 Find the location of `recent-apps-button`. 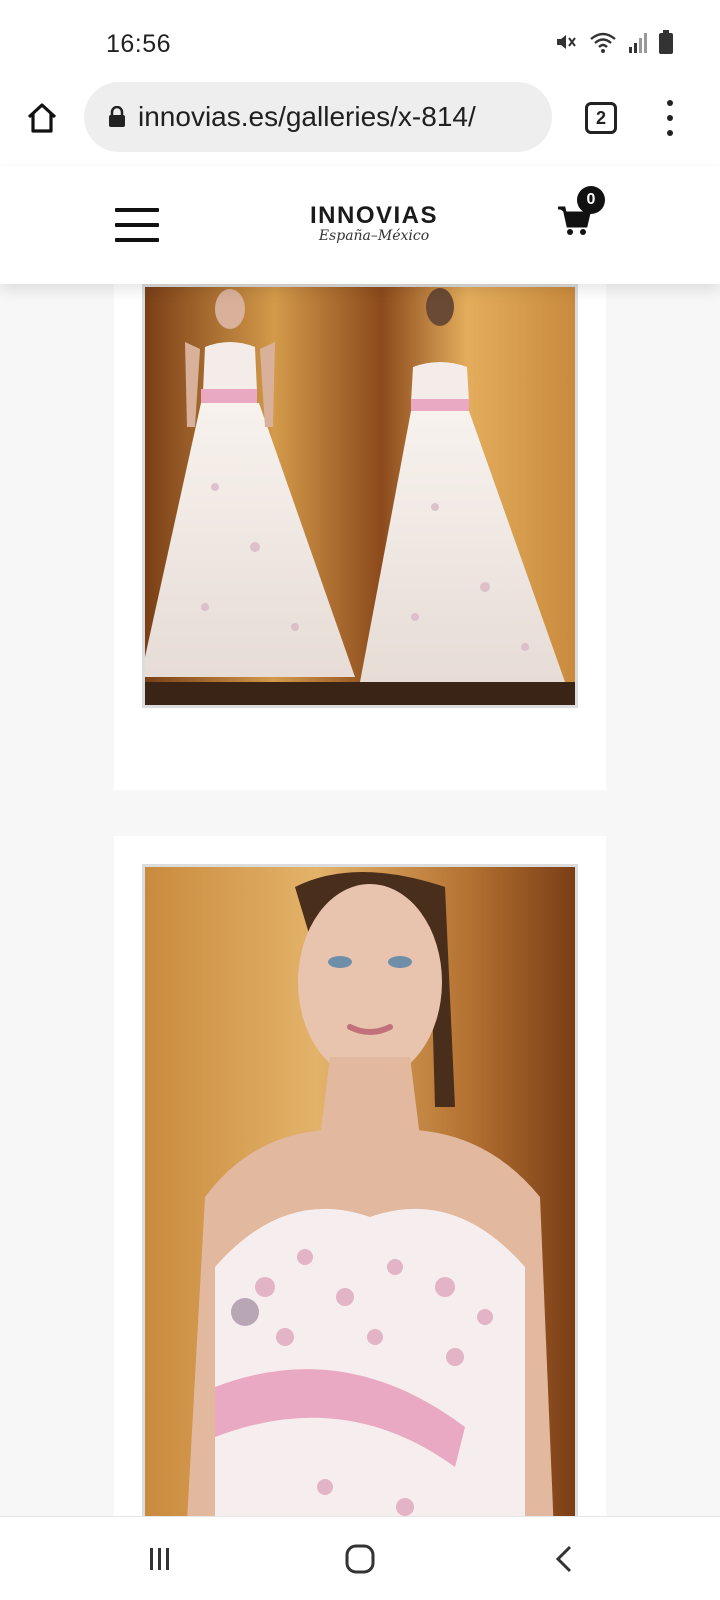

recent-apps-button is located at coordinates (160, 1559).